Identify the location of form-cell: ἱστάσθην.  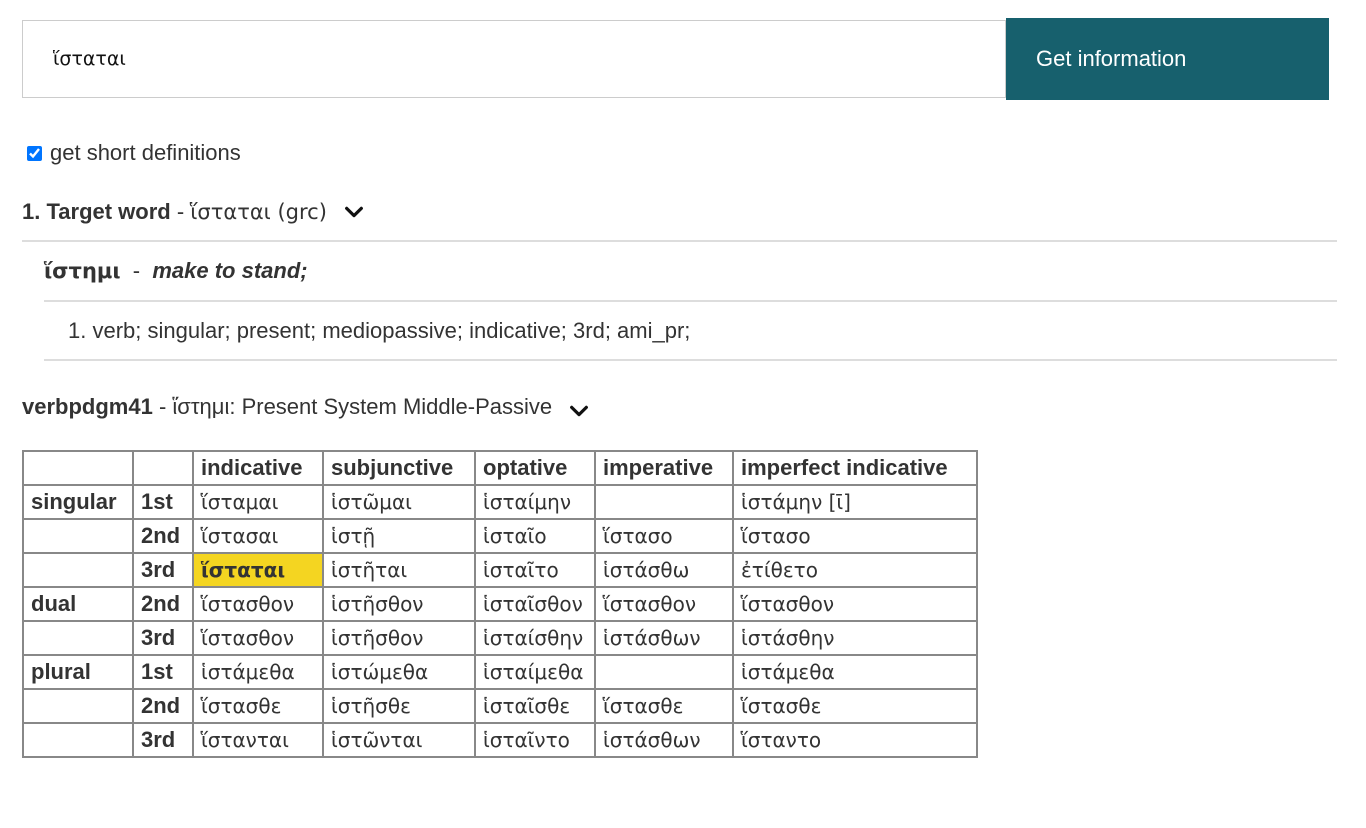
(855, 638).